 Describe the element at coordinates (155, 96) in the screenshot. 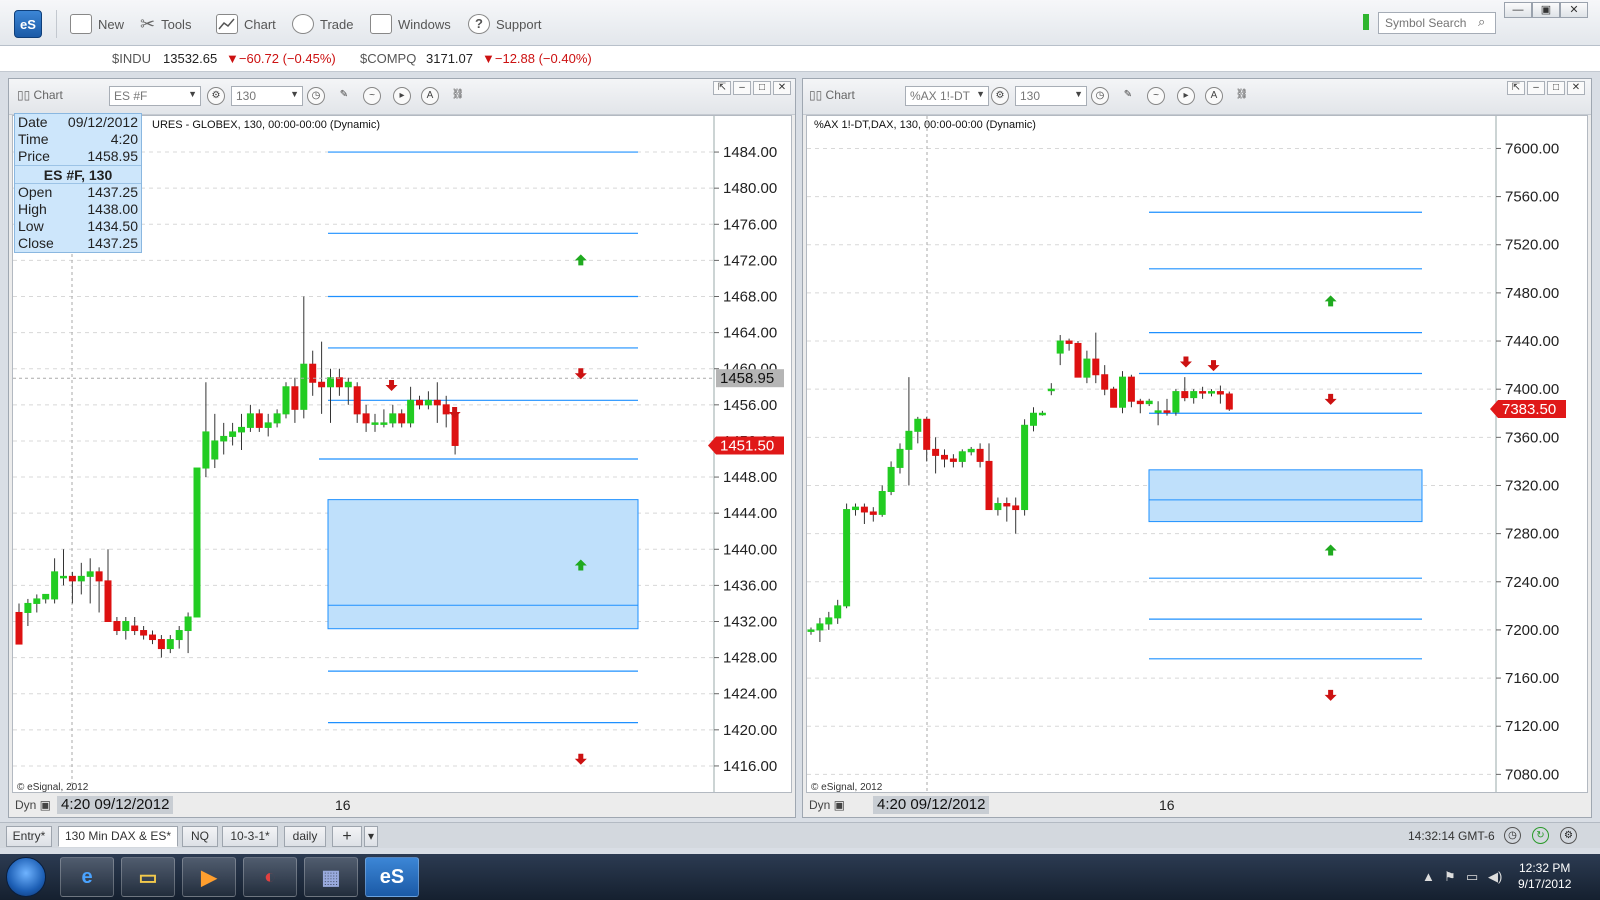

I see `symbol-field: ES #F ▼` at that location.